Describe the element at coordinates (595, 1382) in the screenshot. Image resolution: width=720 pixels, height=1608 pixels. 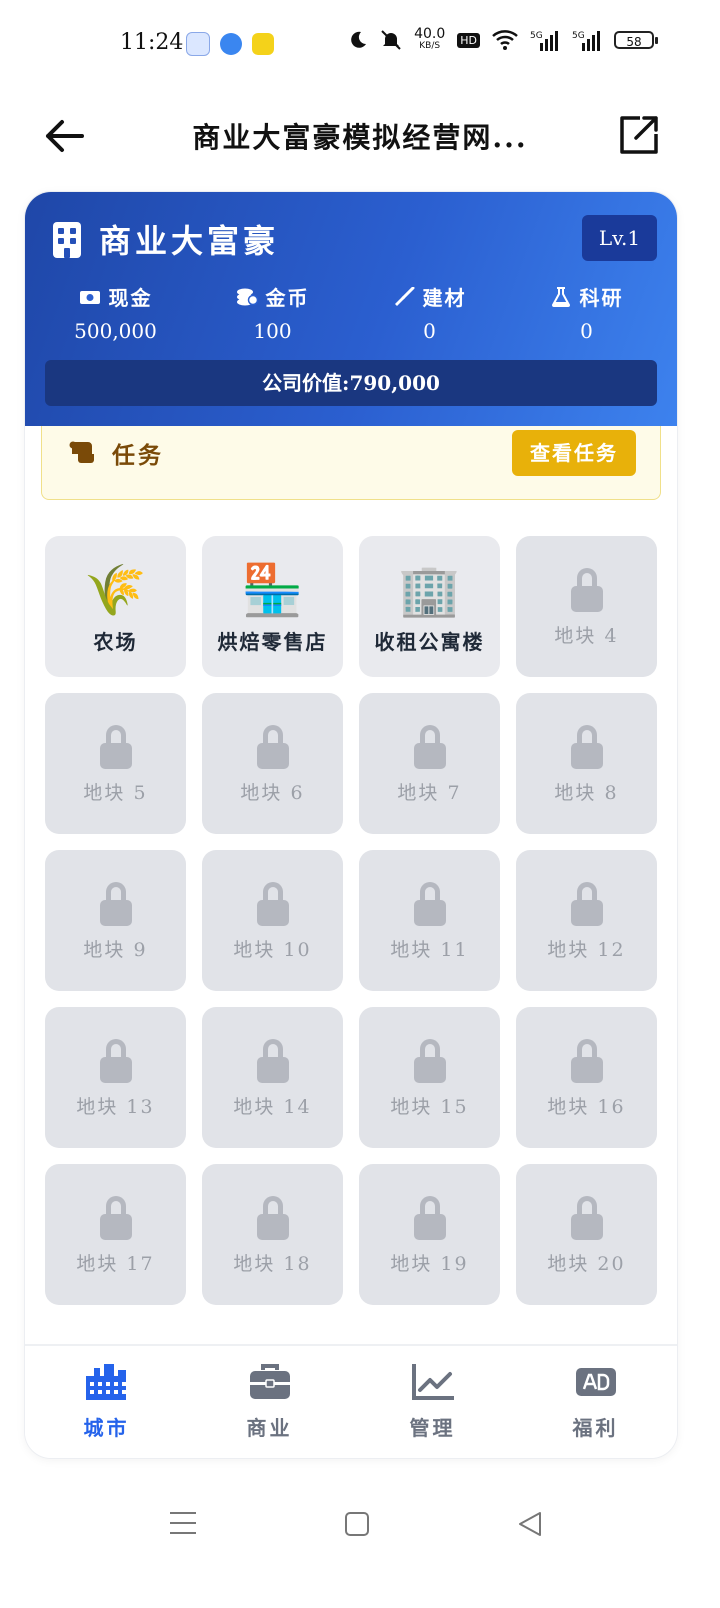
I see `ad-icon` at that location.